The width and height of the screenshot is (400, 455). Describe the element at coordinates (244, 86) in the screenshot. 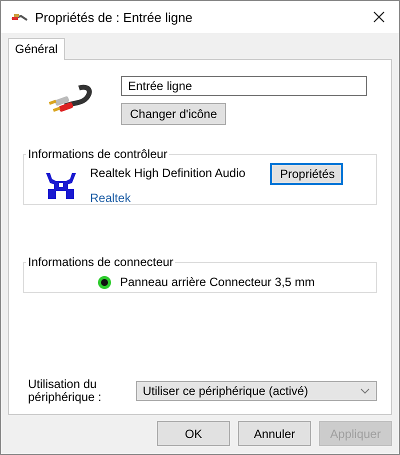

I see `name-field: Entrée ligne` at that location.